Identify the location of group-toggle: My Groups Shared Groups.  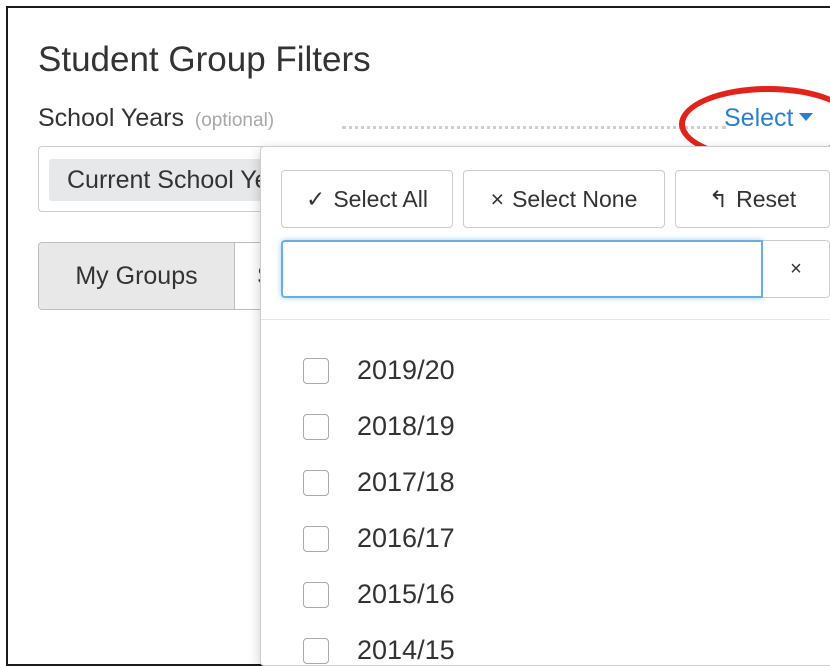
(153, 276).